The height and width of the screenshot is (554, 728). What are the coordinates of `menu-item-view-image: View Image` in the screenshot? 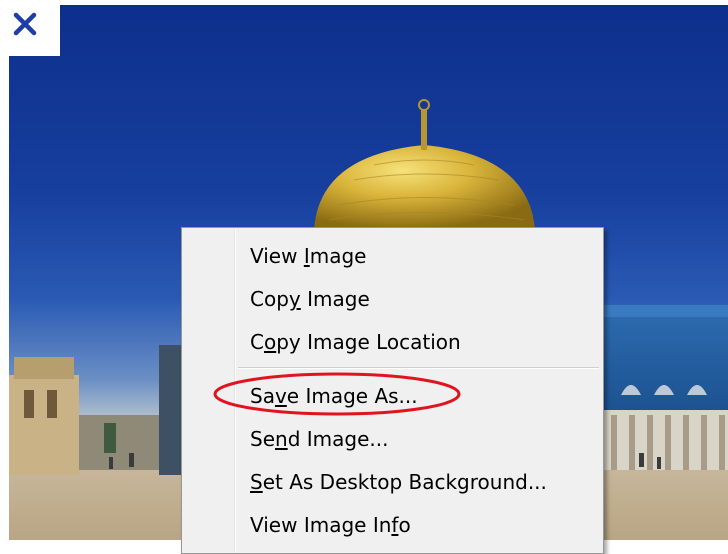 It's located at (392, 256).